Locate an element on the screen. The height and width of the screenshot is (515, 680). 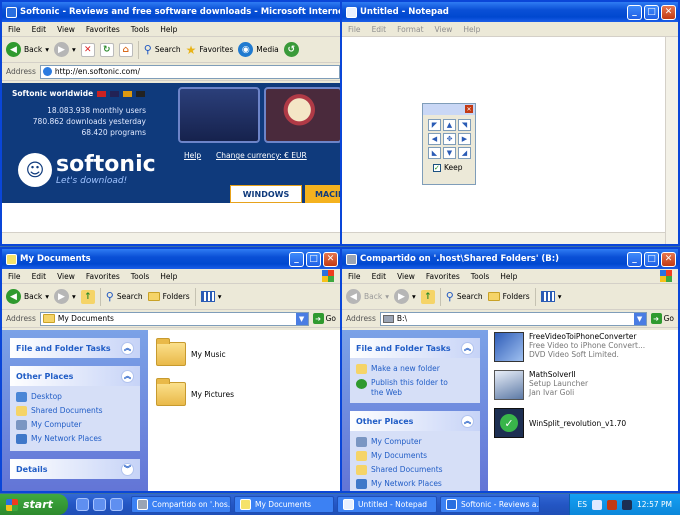
ie-forward-button: ▶ ▾ is located at coordinates (64, 49).